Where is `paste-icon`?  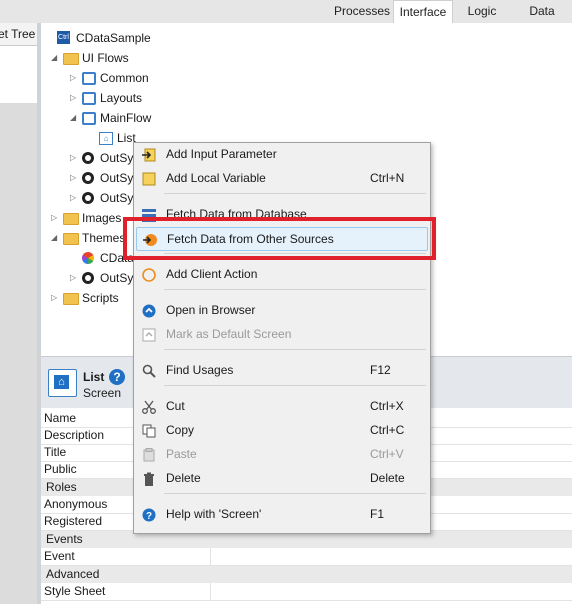
paste-icon is located at coordinates (149, 454).